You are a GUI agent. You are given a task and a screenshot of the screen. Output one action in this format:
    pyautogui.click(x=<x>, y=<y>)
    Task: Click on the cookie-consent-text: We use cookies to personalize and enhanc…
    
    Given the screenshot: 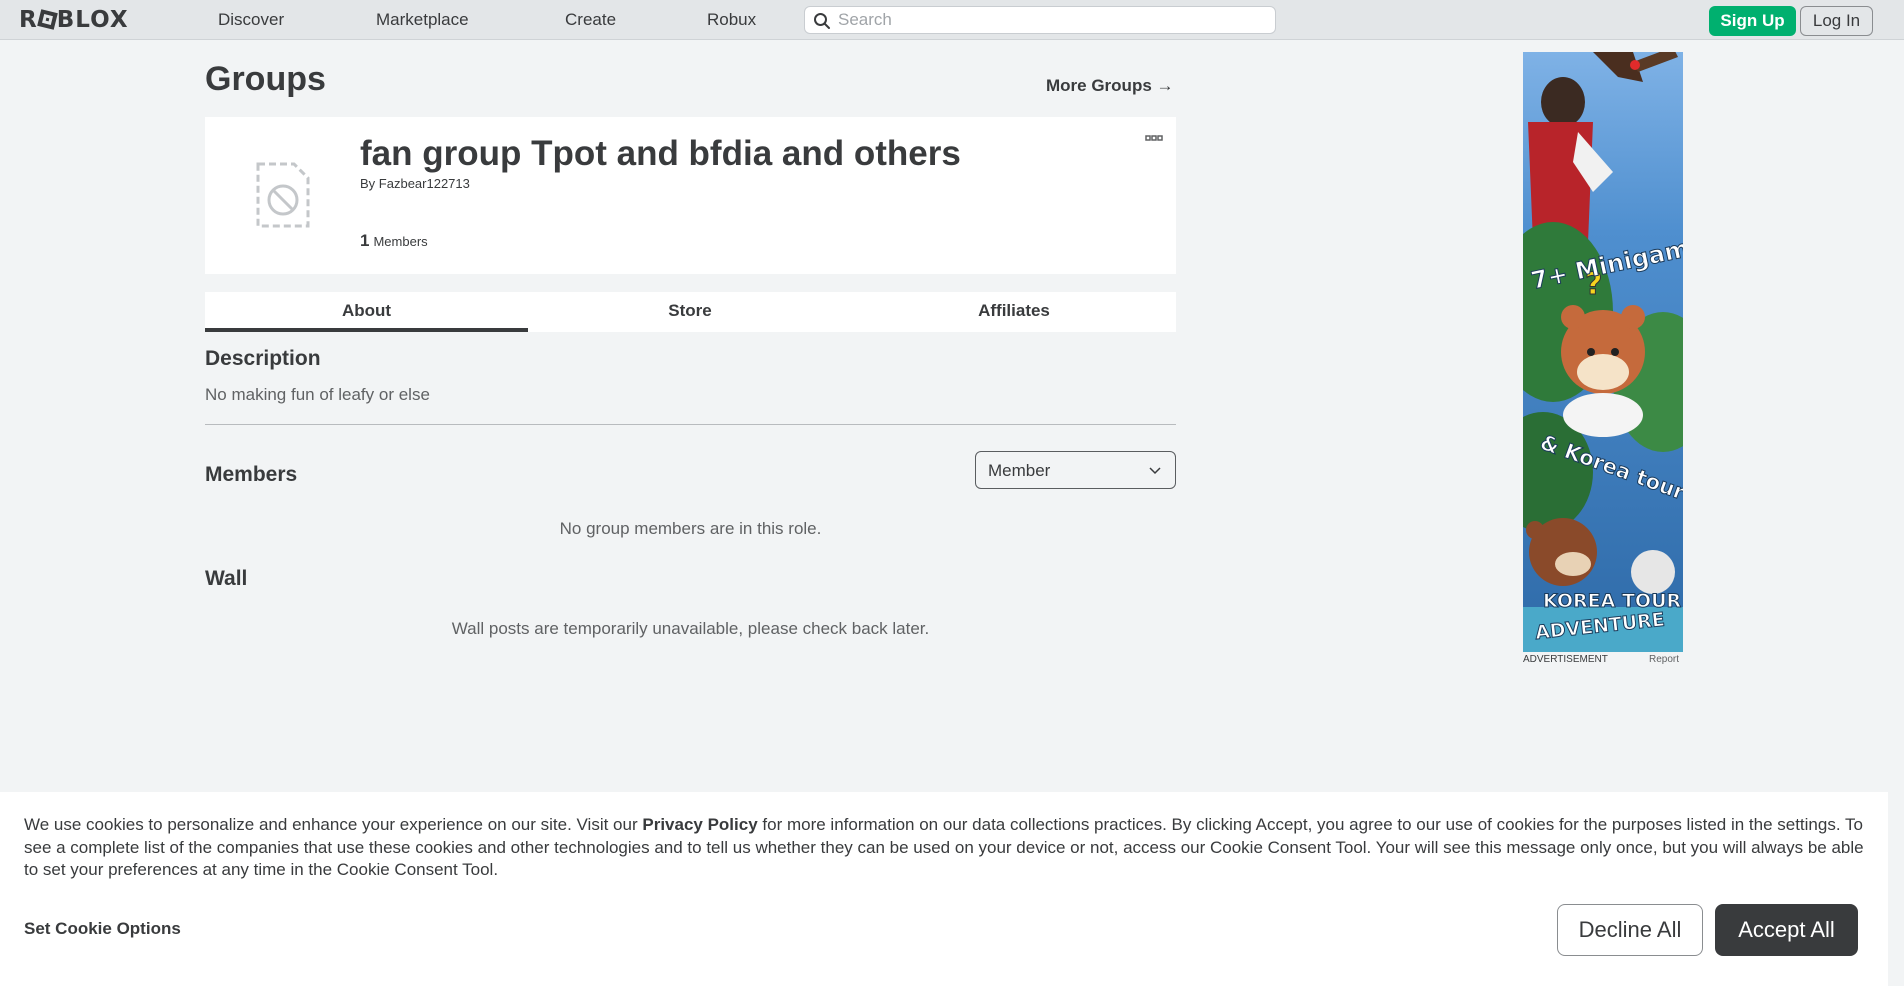 What is the action you would take?
    pyautogui.click(x=949, y=848)
    